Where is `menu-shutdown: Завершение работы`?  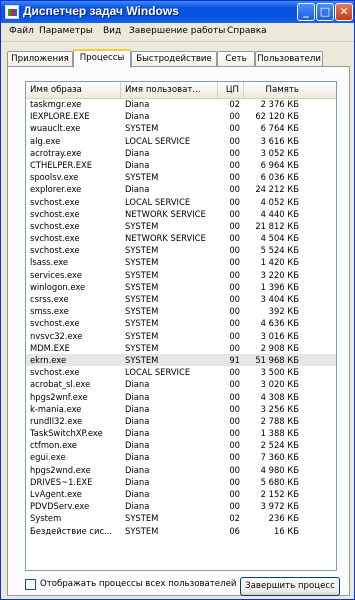 menu-shutdown: Завершение работы is located at coordinates (177, 31).